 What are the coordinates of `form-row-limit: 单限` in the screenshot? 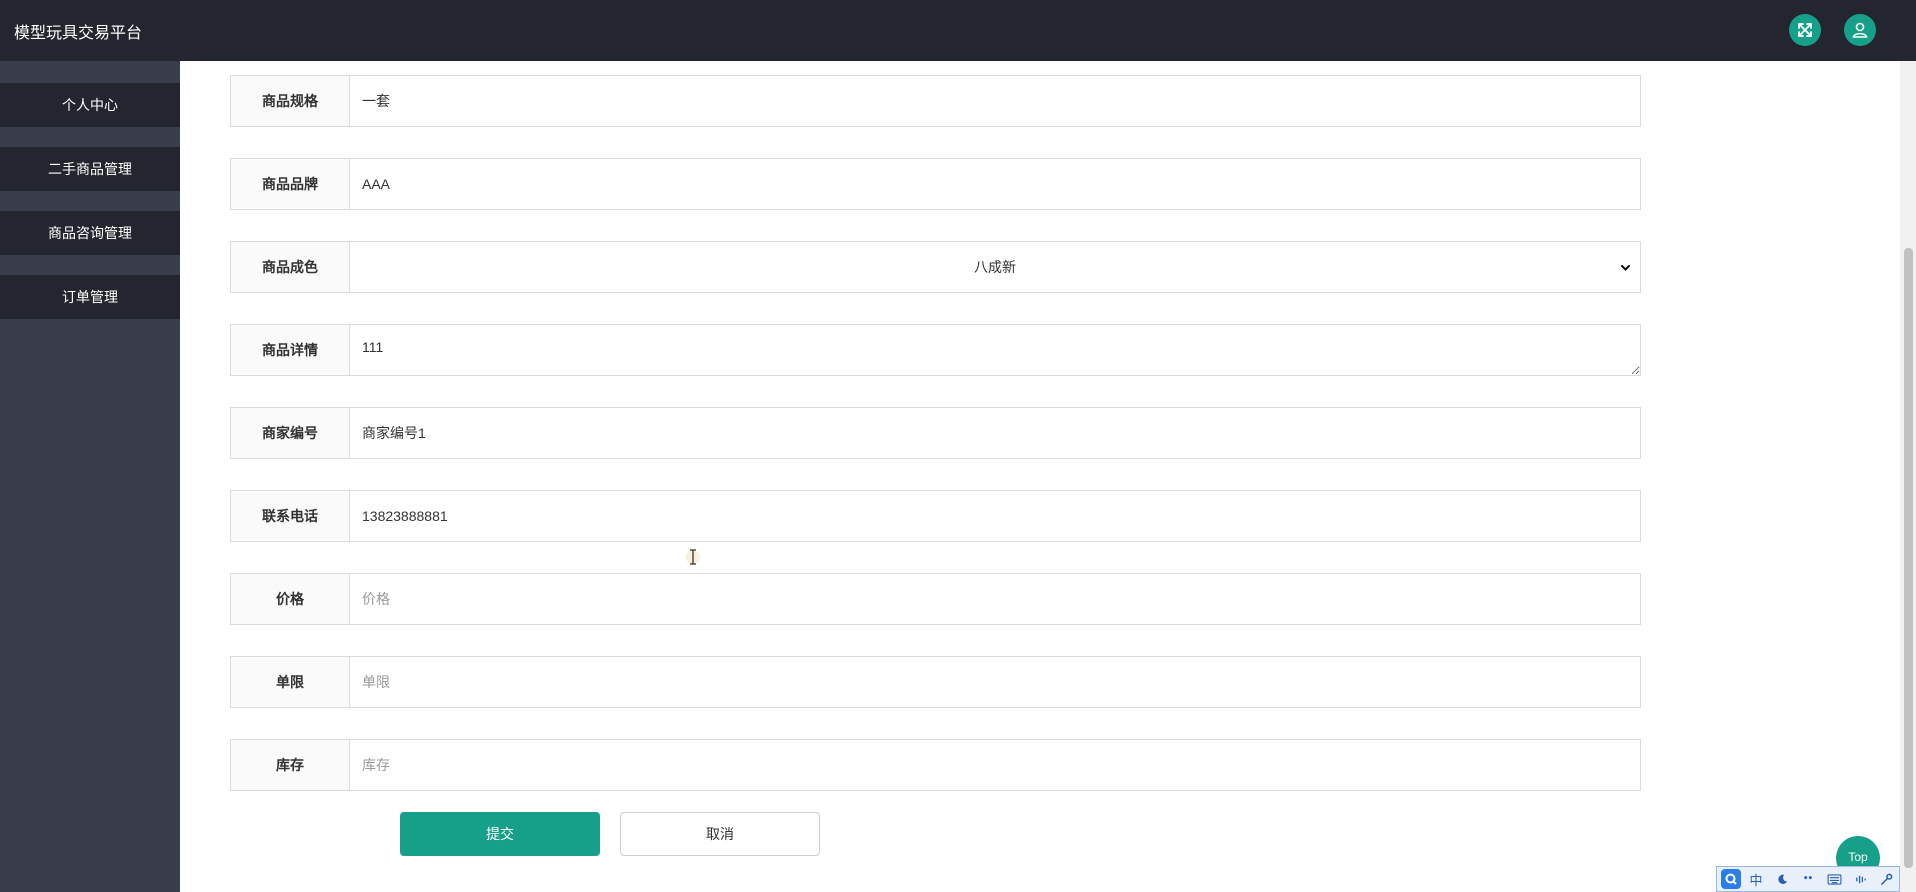 It's located at (935, 682).